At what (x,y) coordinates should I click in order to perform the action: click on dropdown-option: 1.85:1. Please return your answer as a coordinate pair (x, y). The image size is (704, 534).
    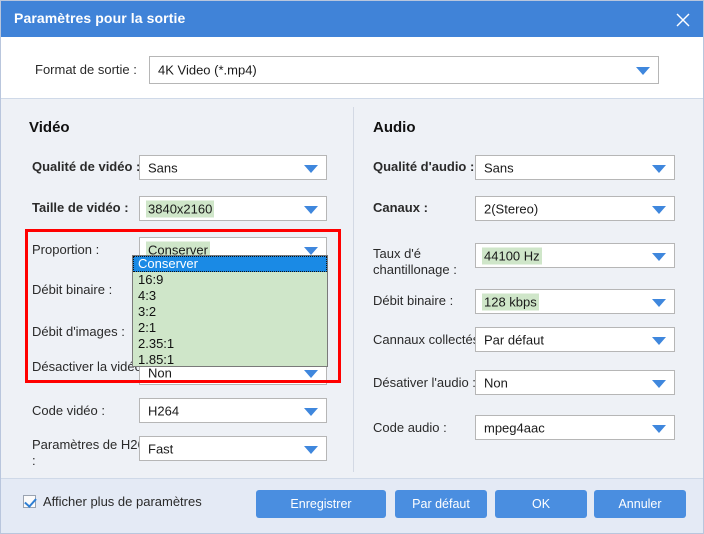
    Looking at the image, I should click on (230, 359).